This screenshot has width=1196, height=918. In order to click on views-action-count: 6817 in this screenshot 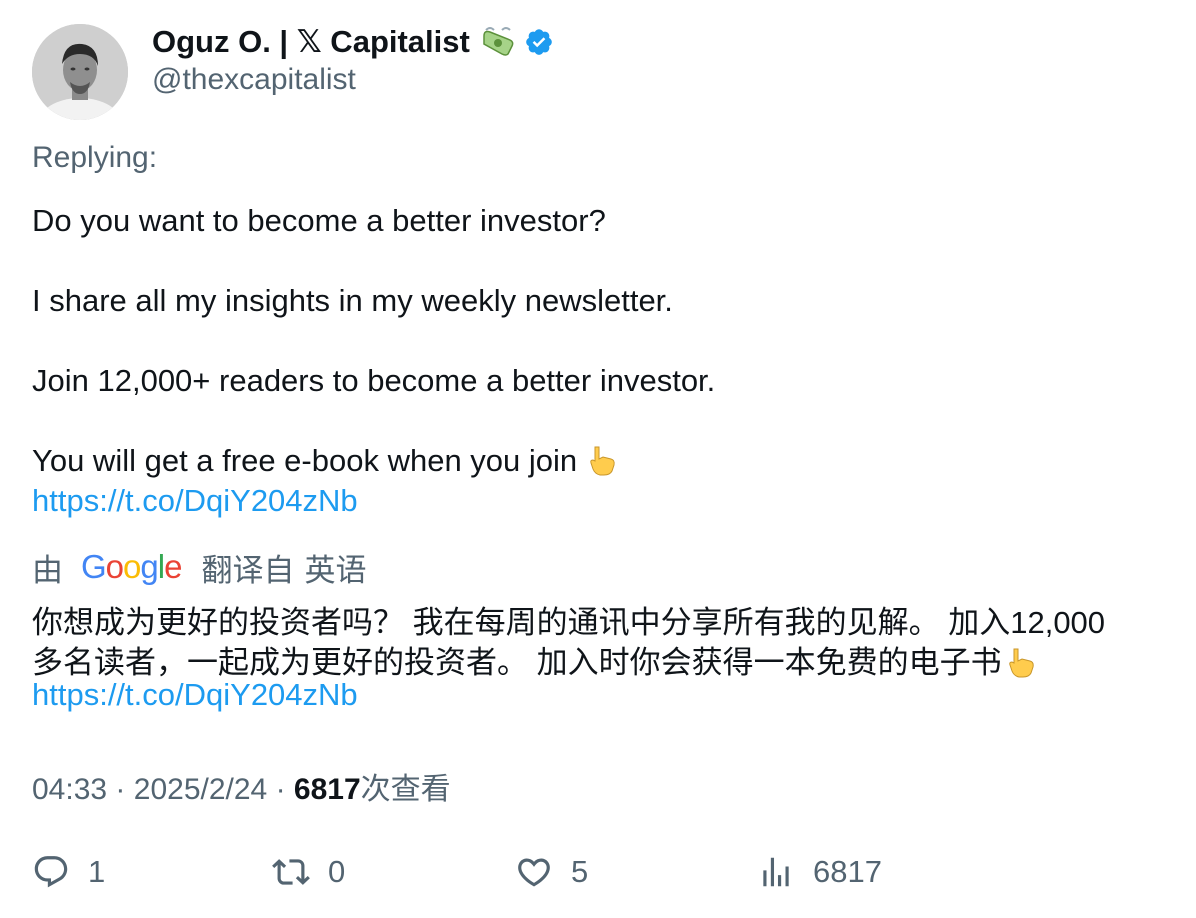, I will do `click(847, 871)`.